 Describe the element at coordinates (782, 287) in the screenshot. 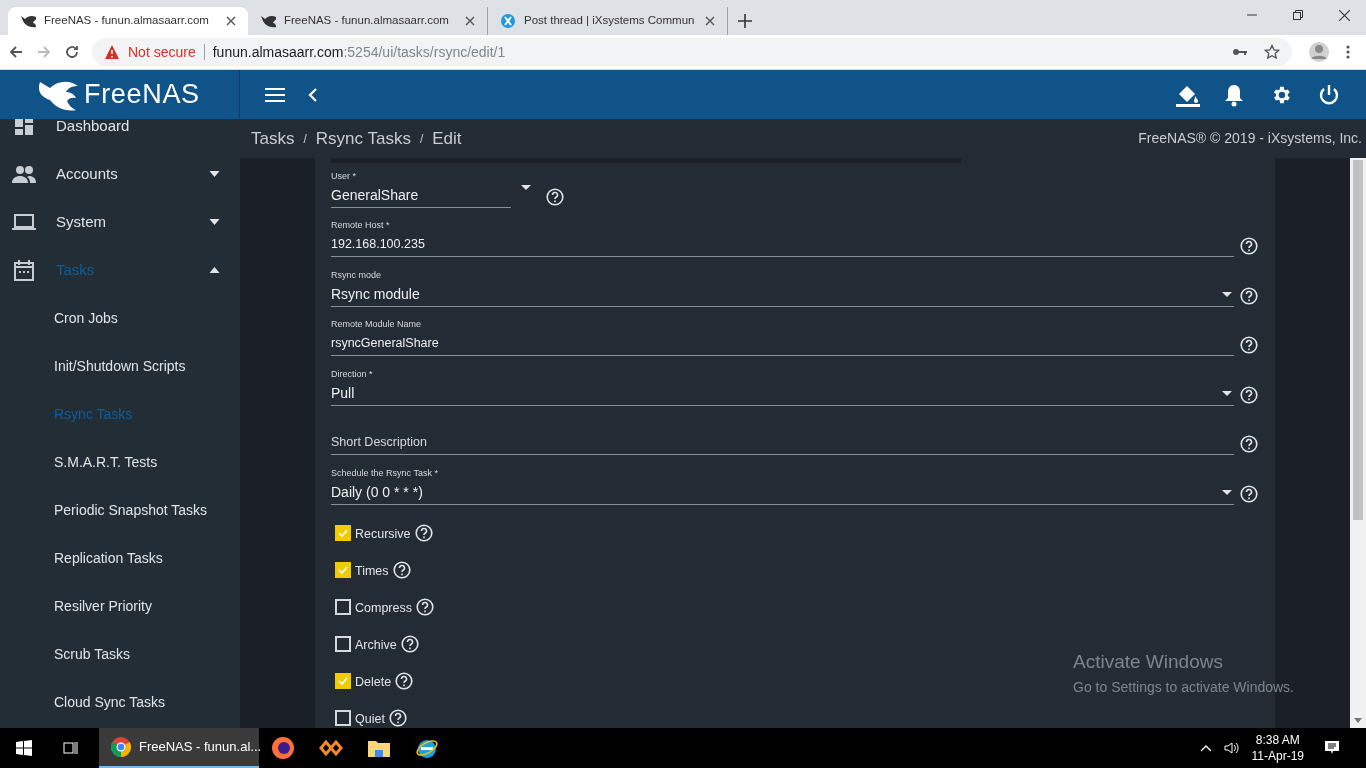

I see `select-field: Rsync mode Rsync module` at that location.